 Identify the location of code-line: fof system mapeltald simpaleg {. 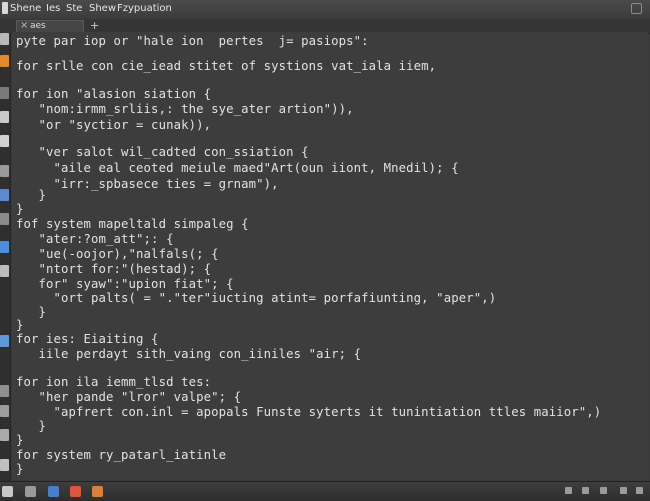
(132, 224).